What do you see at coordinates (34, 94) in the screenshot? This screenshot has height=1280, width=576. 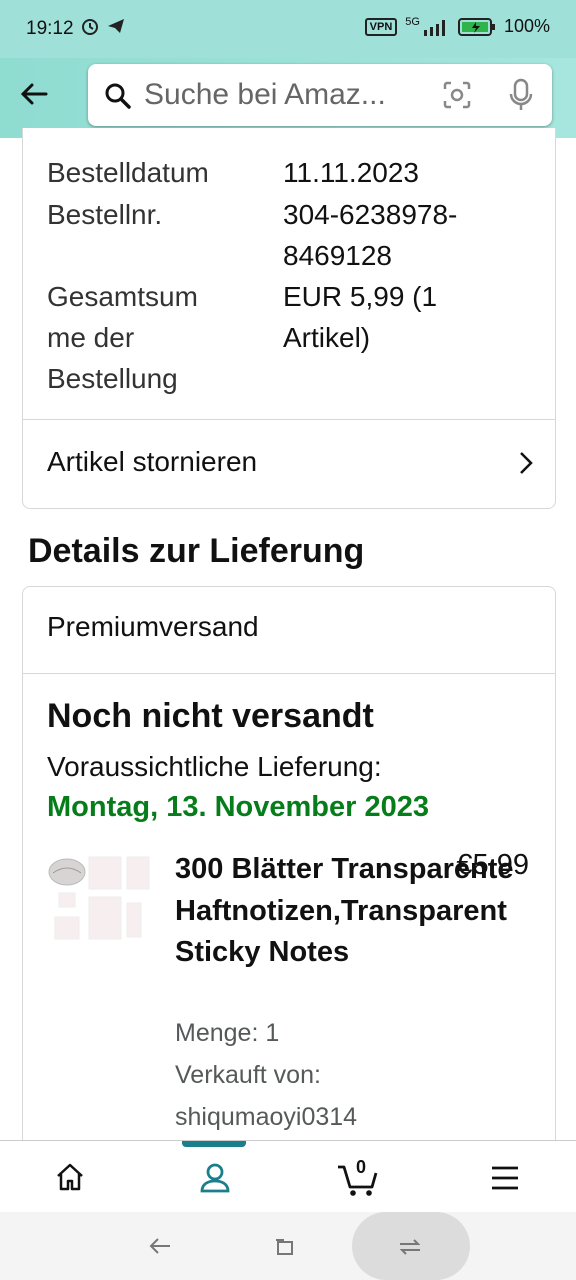 I see `back-arrow-icon` at bounding box center [34, 94].